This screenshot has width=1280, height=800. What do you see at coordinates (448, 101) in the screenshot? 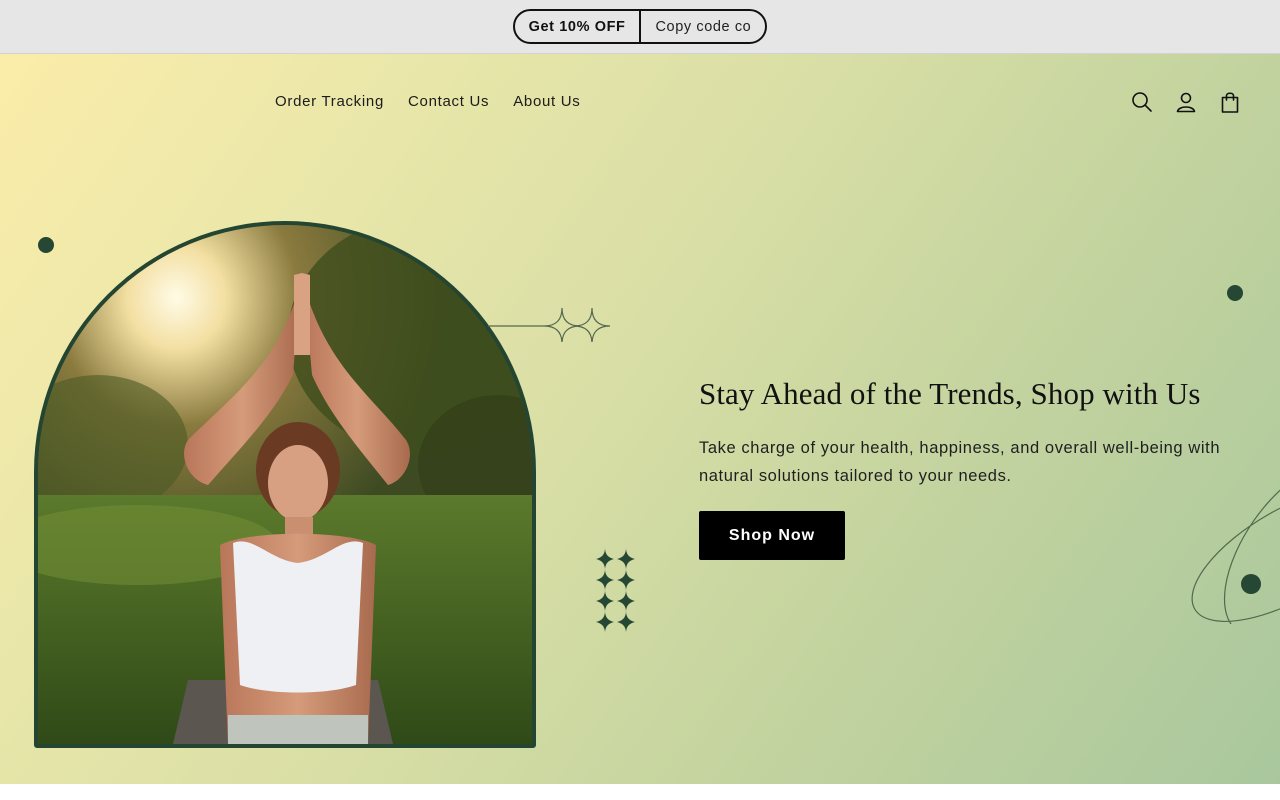
I see `nav-item-contact-us: Contact Us` at bounding box center [448, 101].